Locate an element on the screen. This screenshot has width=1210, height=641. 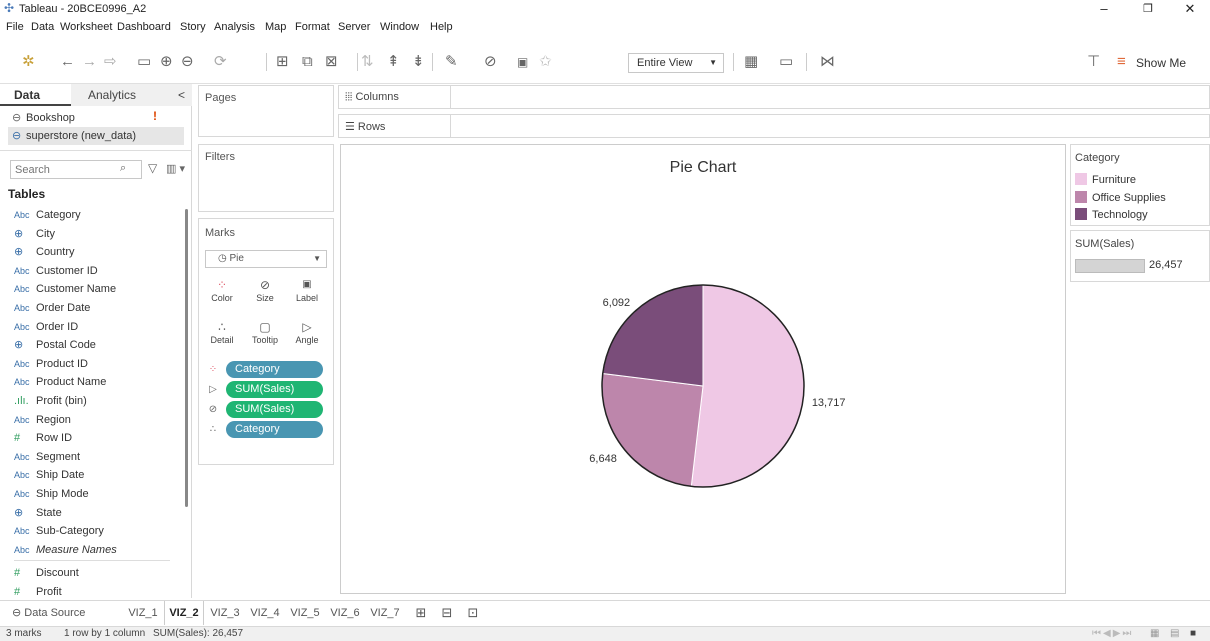
collapse-pane-button: < is located at coordinates (181, 95).